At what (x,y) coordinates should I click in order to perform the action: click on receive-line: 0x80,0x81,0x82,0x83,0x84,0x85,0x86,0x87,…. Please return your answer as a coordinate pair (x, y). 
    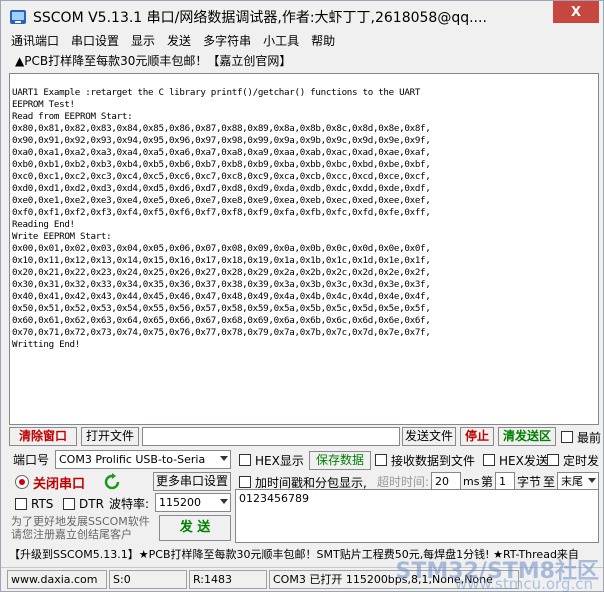
    Looking at the image, I should click on (221, 128).